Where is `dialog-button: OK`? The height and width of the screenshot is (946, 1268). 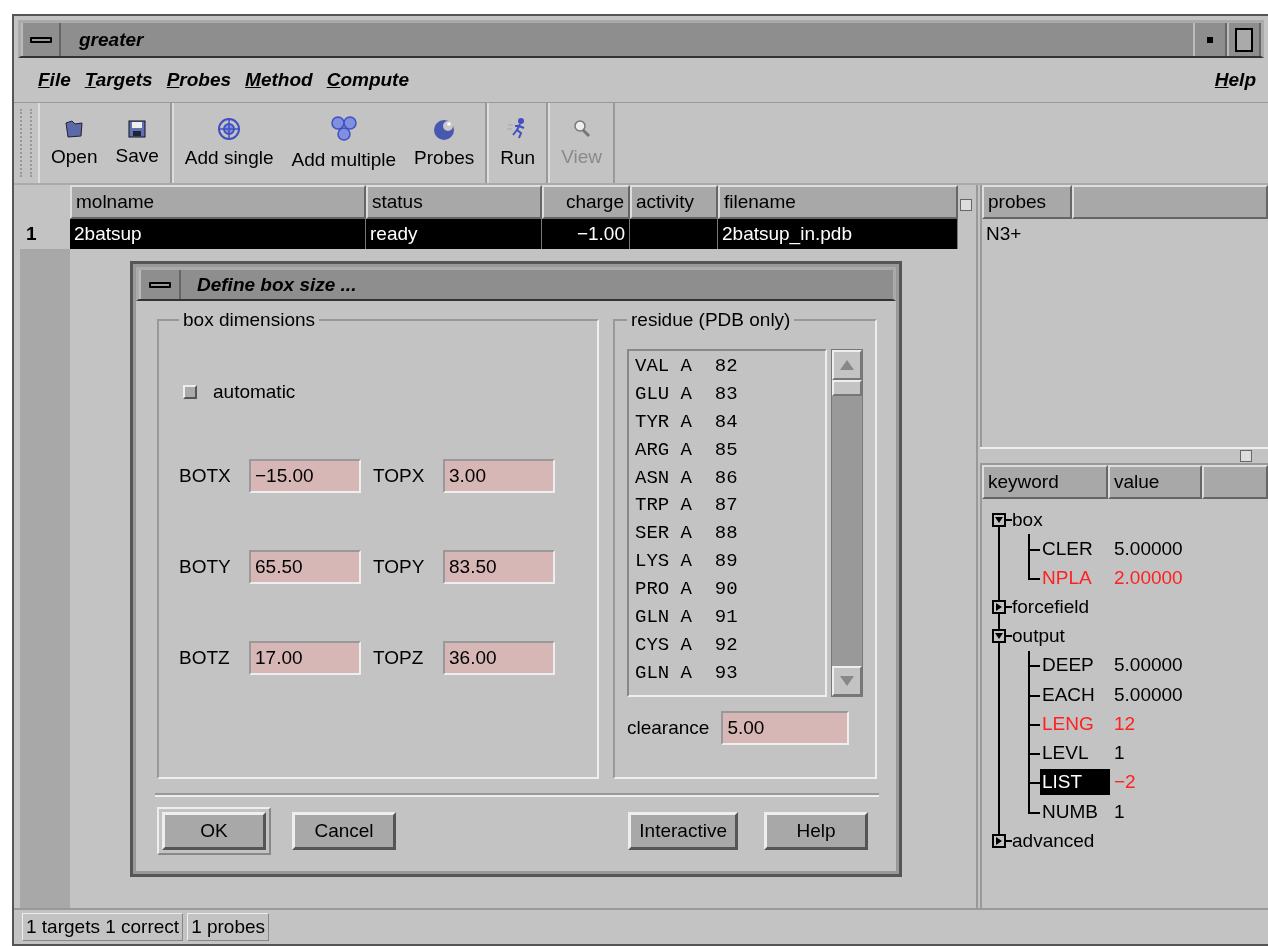 dialog-button: OK is located at coordinates (214, 831).